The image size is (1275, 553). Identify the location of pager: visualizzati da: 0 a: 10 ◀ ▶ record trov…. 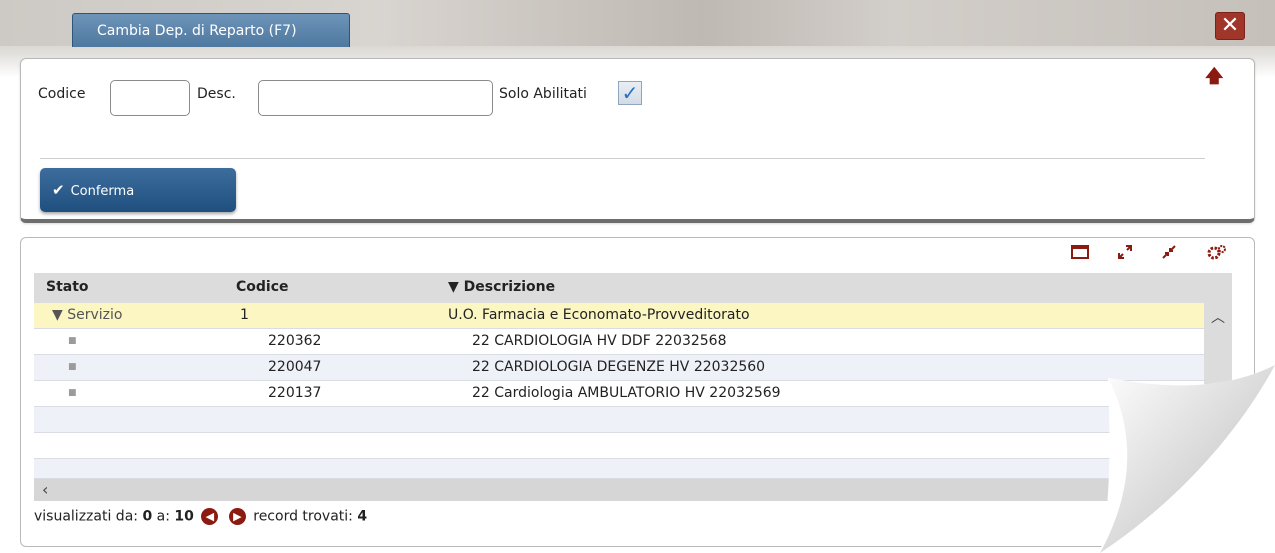
(200, 516).